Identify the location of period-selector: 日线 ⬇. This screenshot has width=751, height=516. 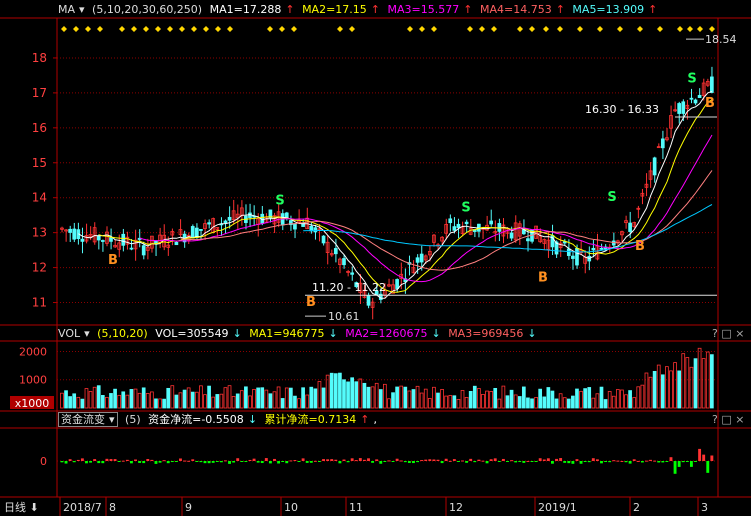
(21, 507).